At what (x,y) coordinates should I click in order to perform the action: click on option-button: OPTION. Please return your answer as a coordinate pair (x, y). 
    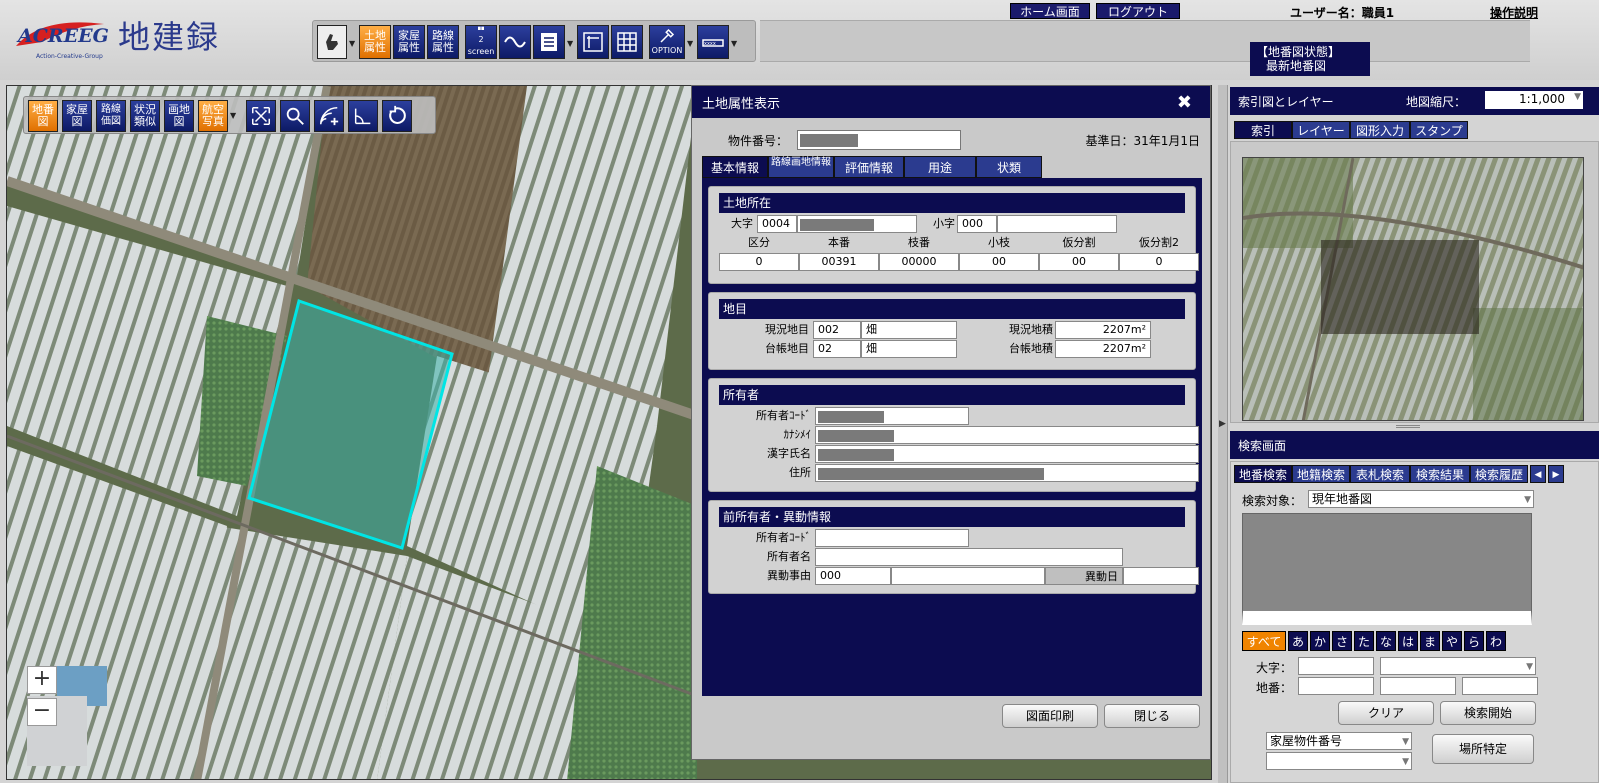
    Looking at the image, I should click on (667, 42).